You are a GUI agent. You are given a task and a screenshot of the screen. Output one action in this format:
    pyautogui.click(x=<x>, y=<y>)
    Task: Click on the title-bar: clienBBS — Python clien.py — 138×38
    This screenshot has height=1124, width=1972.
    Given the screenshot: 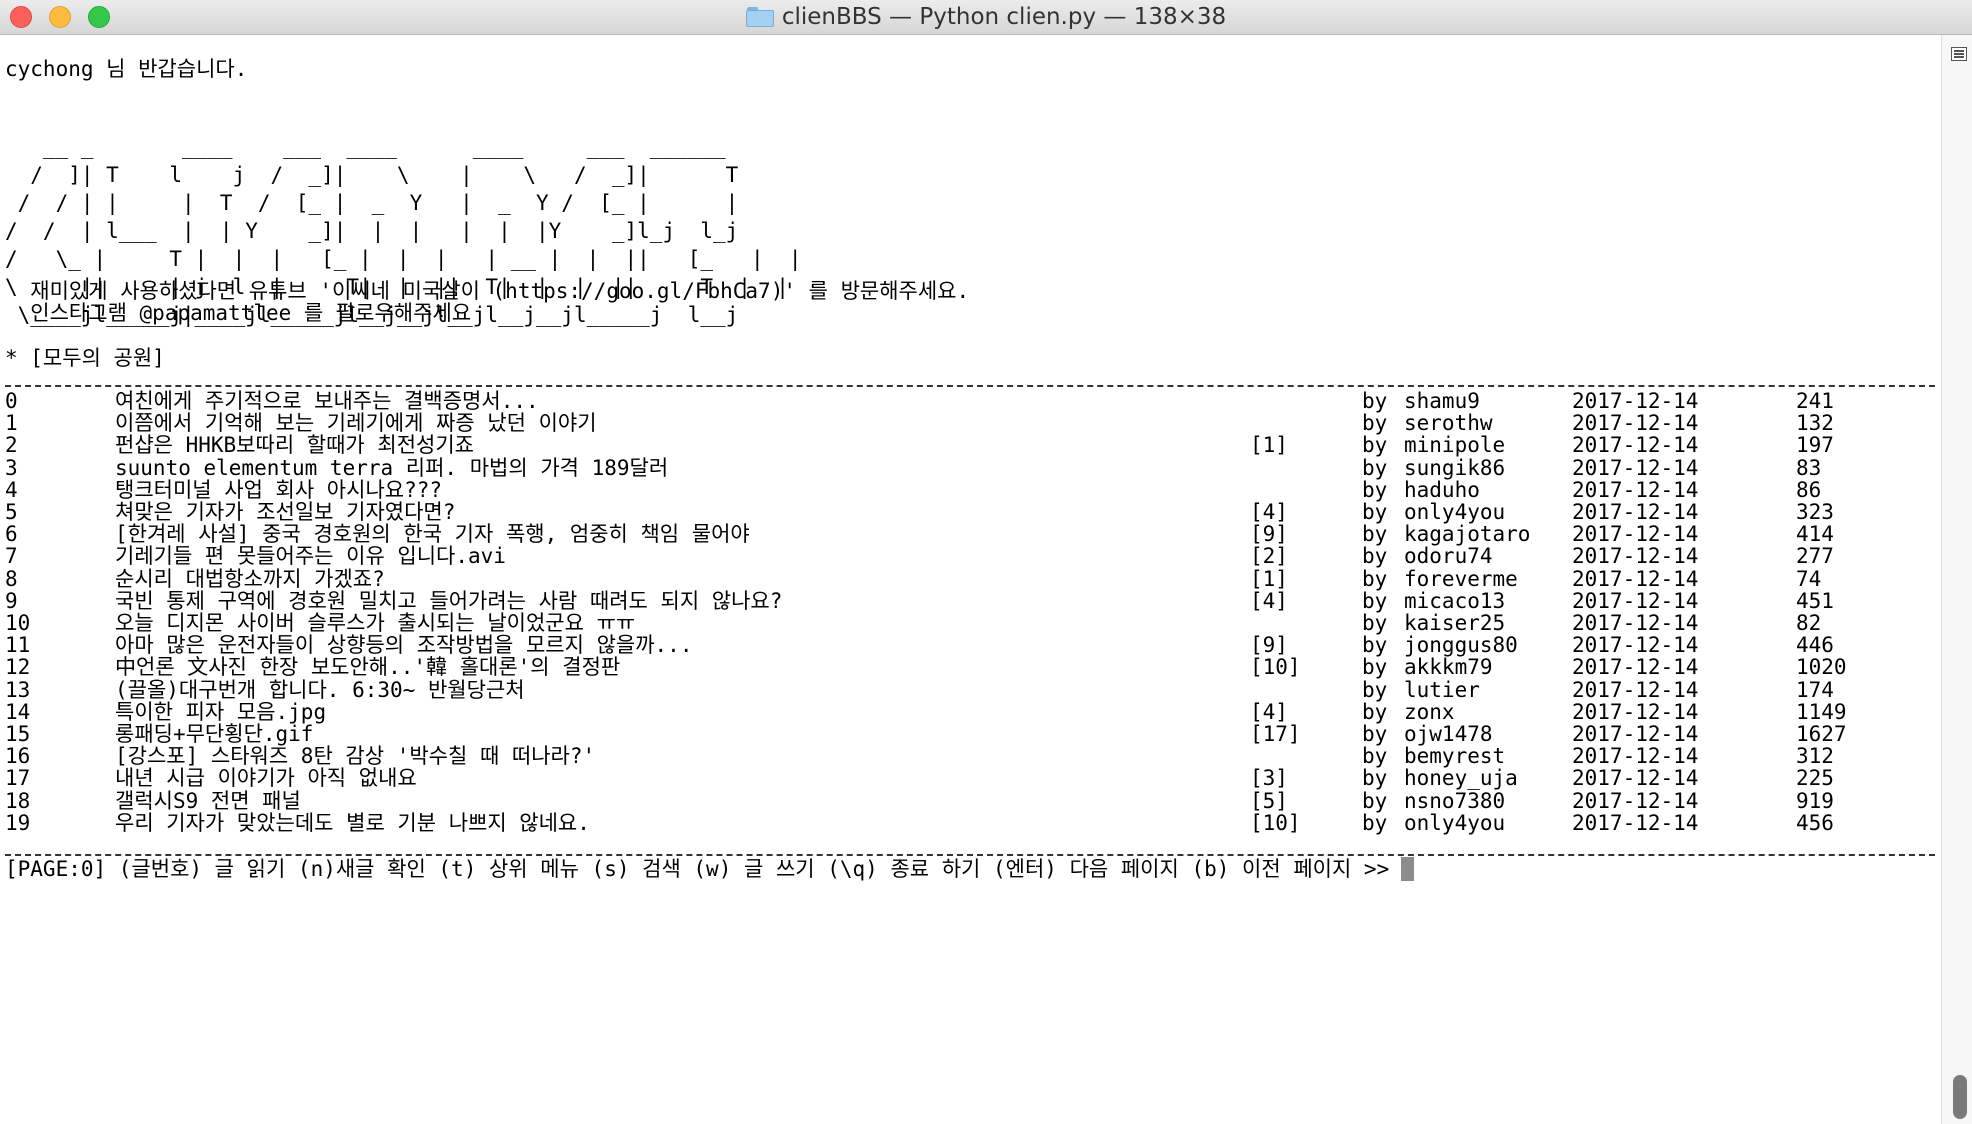 What is the action you would take?
    pyautogui.click(x=986, y=17)
    